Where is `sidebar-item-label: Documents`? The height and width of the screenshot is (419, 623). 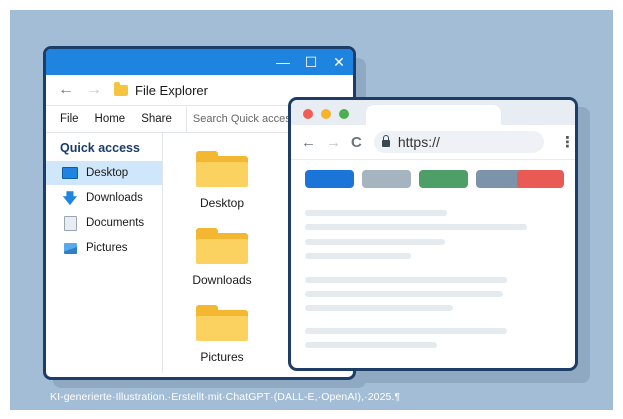 sidebar-item-label: Documents is located at coordinates (115, 223).